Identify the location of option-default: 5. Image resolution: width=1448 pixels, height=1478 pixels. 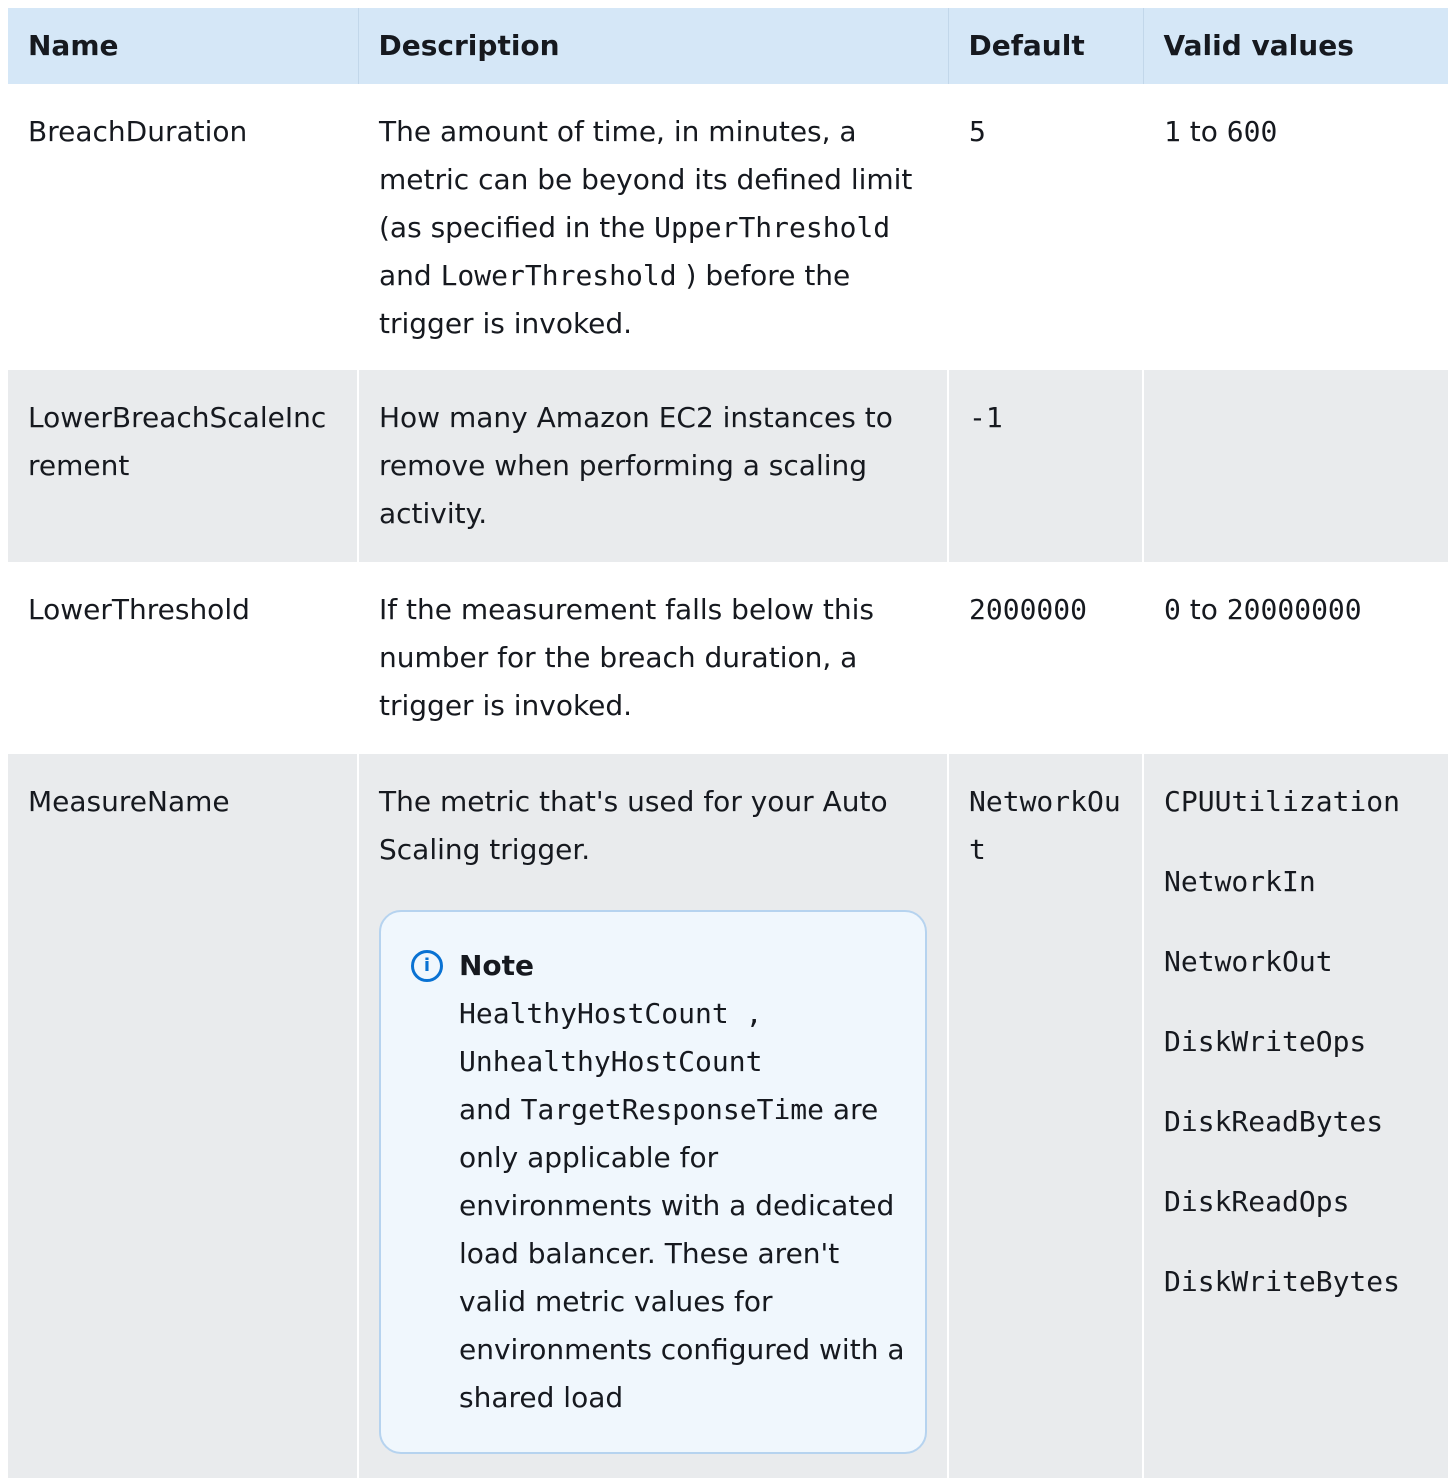
(1045, 227).